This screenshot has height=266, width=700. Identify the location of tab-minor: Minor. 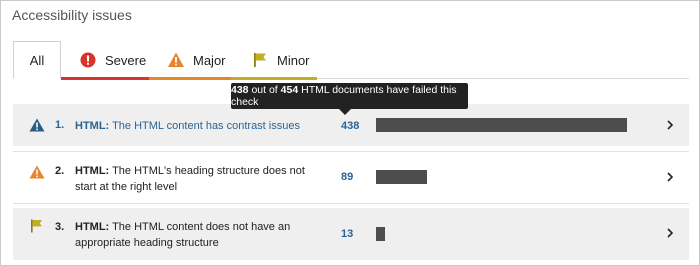
(274, 60).